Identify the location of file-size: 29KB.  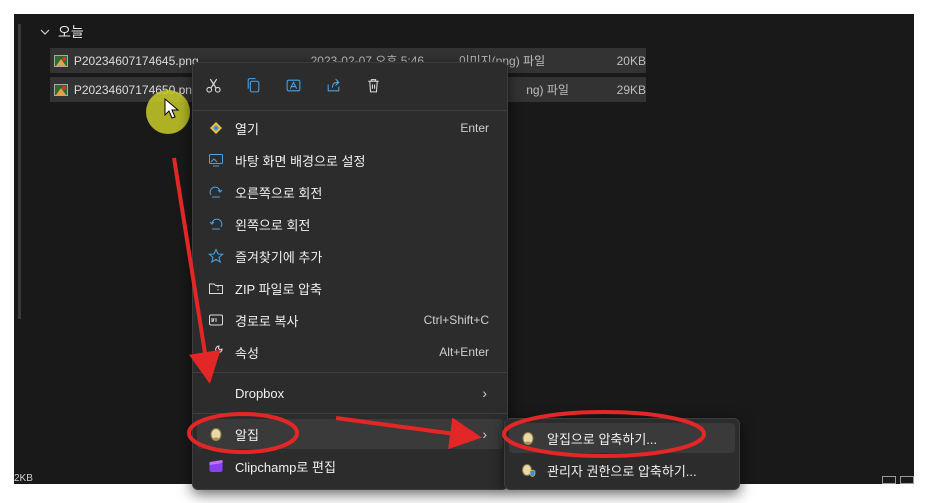
(631, 89).